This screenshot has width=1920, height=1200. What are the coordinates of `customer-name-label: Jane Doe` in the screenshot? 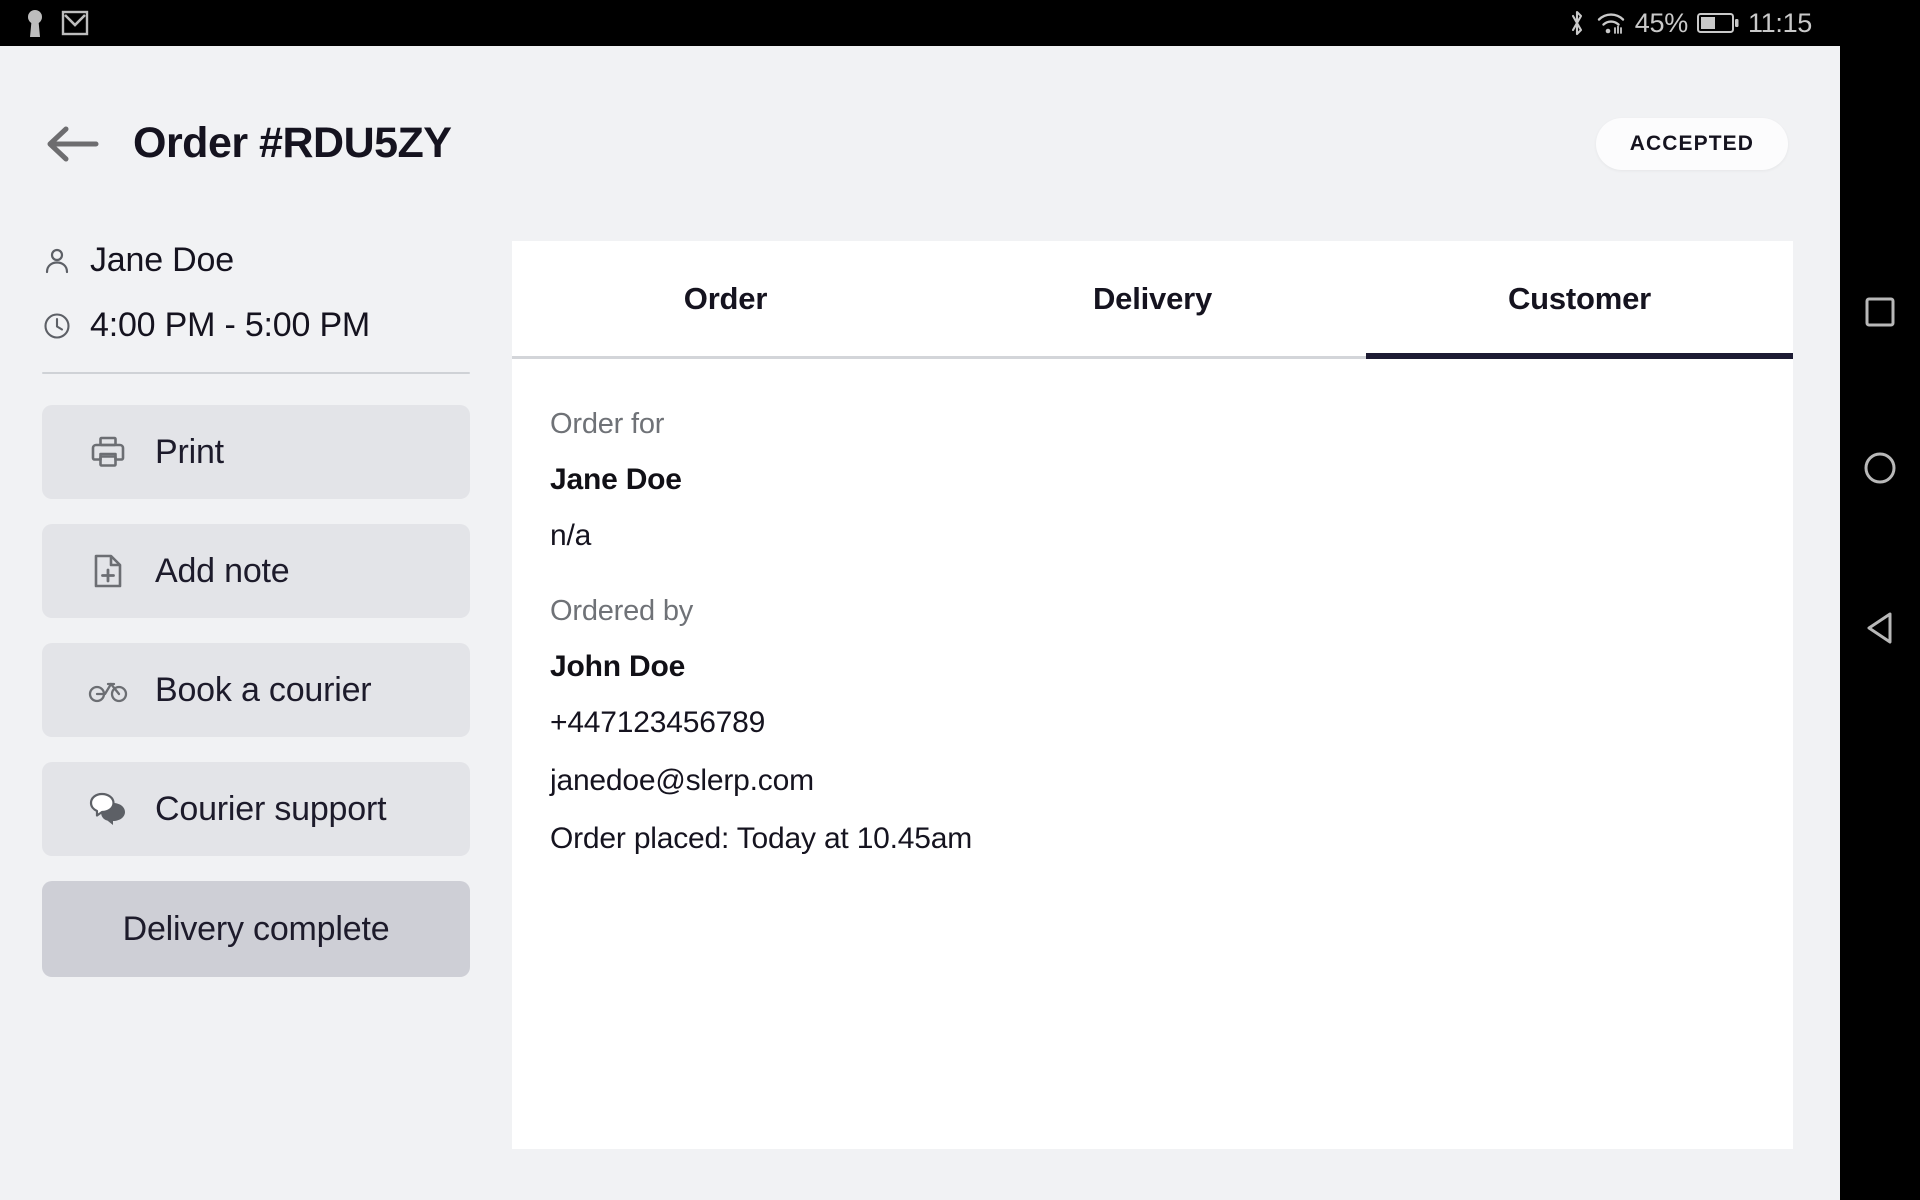 It's located at (162, 260).